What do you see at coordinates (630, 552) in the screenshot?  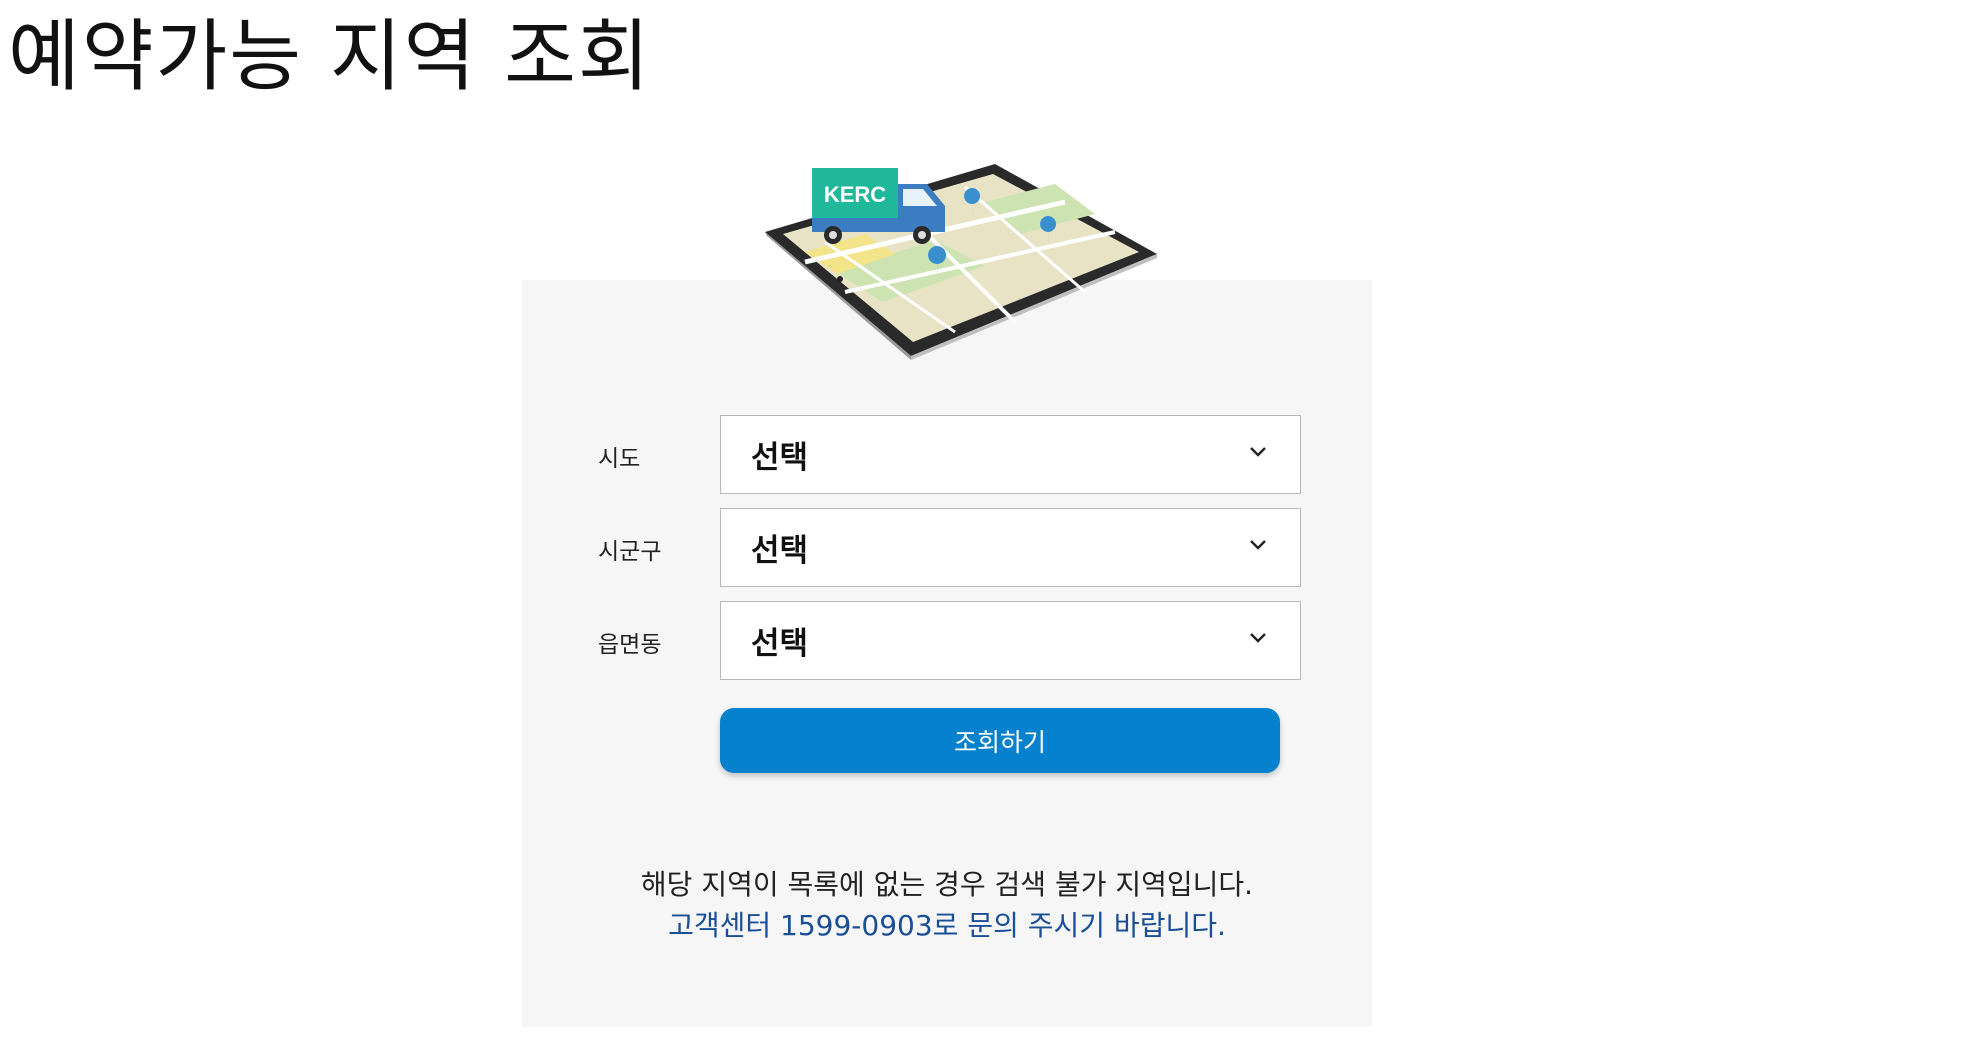 I see `sigungu-label: 시군구` at bounding box center [630, 552].